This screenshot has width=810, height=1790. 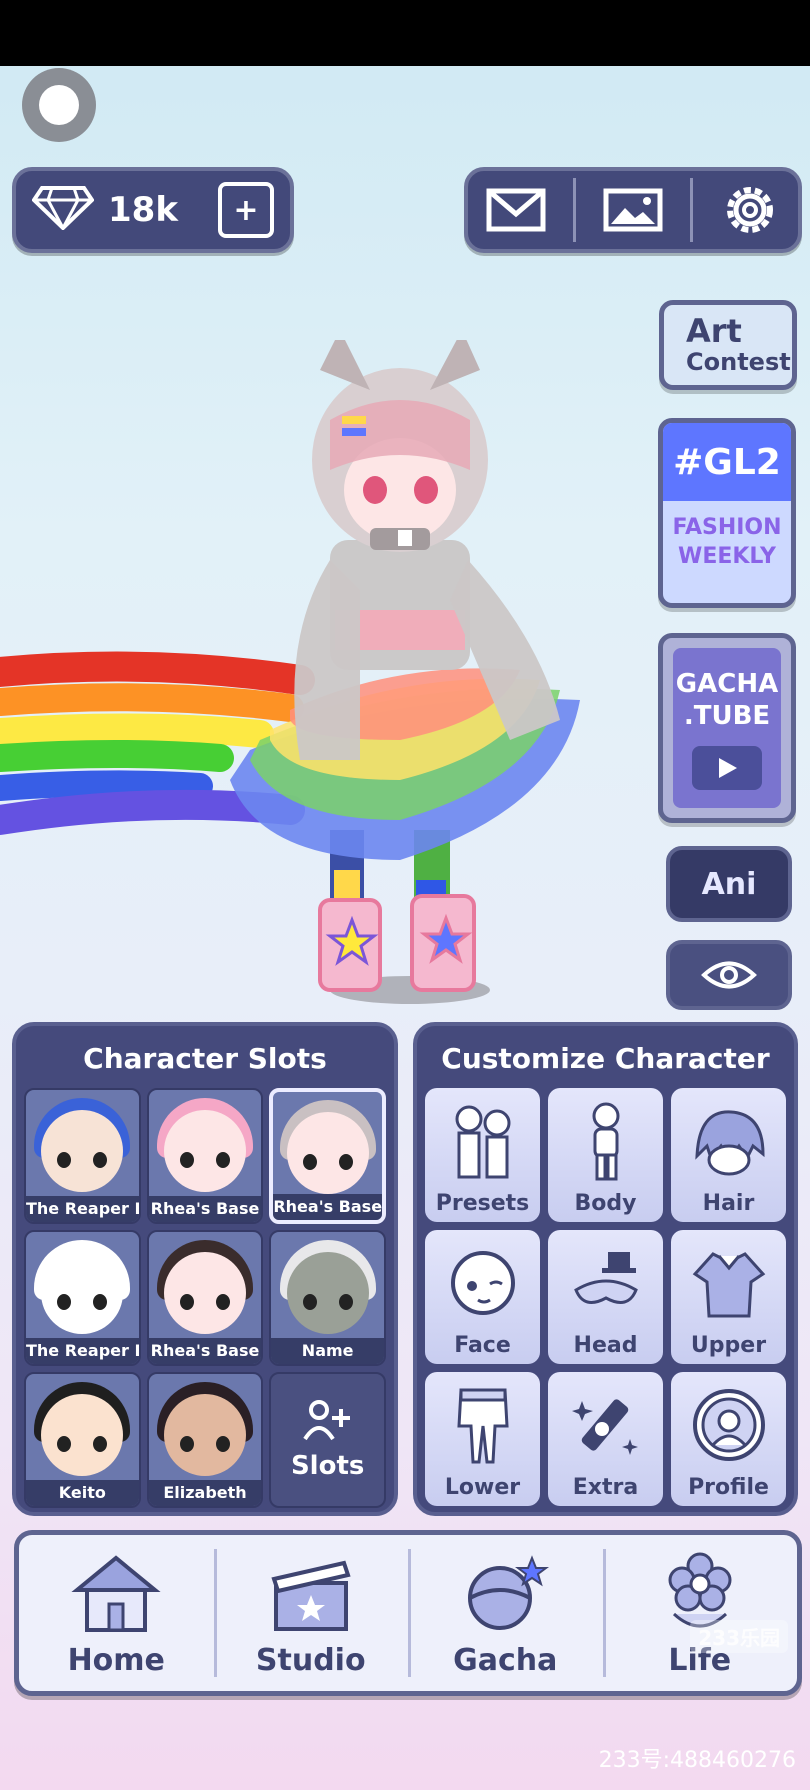 What do you see at coordinates (605, 1203) in the screenshot?
I see `body-label: Body` at bounding box center [605, 1203].